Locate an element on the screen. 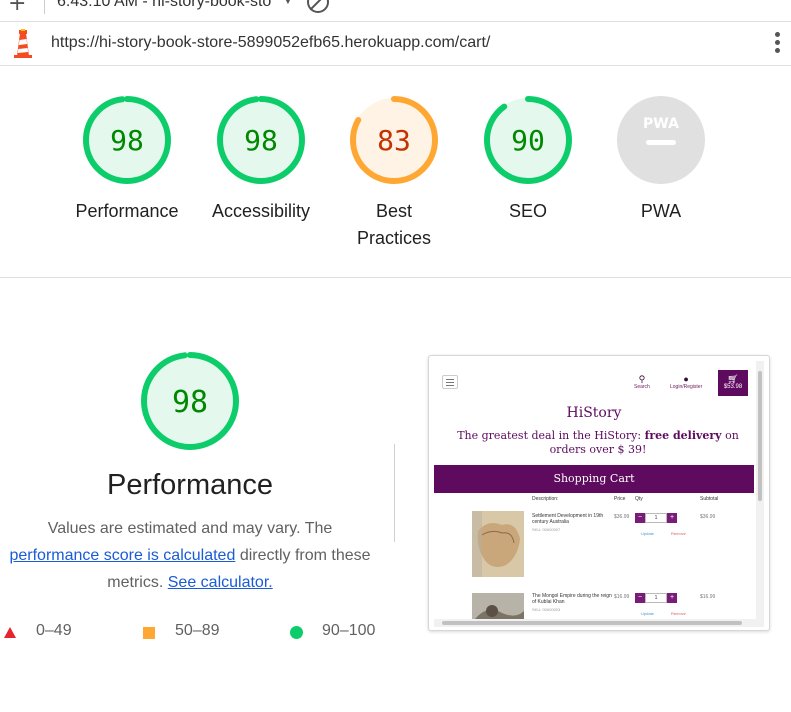  report-selector: 6:43:10 AM - hi-story-book-sto is located at coordinates (164, 5).